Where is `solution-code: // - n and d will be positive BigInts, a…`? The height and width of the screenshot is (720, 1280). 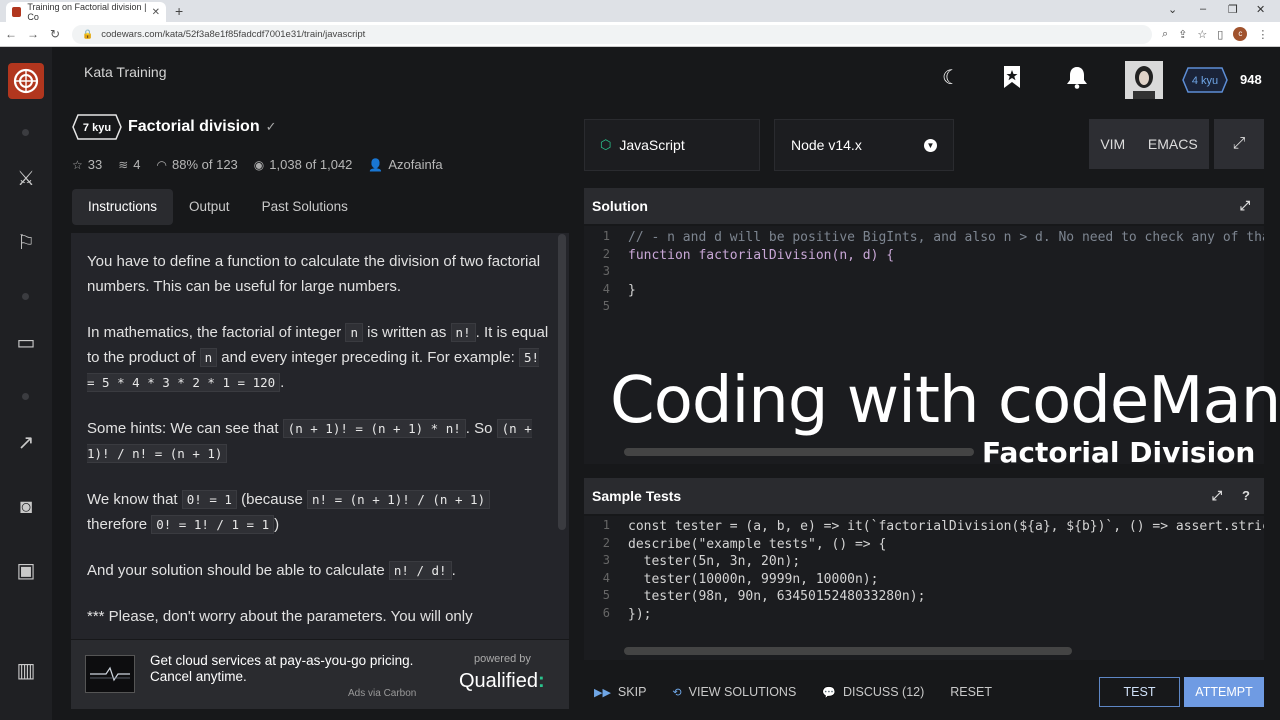
solution-code: // - n and d will be positive BigInts, a… is located at coordinates (946, 273).